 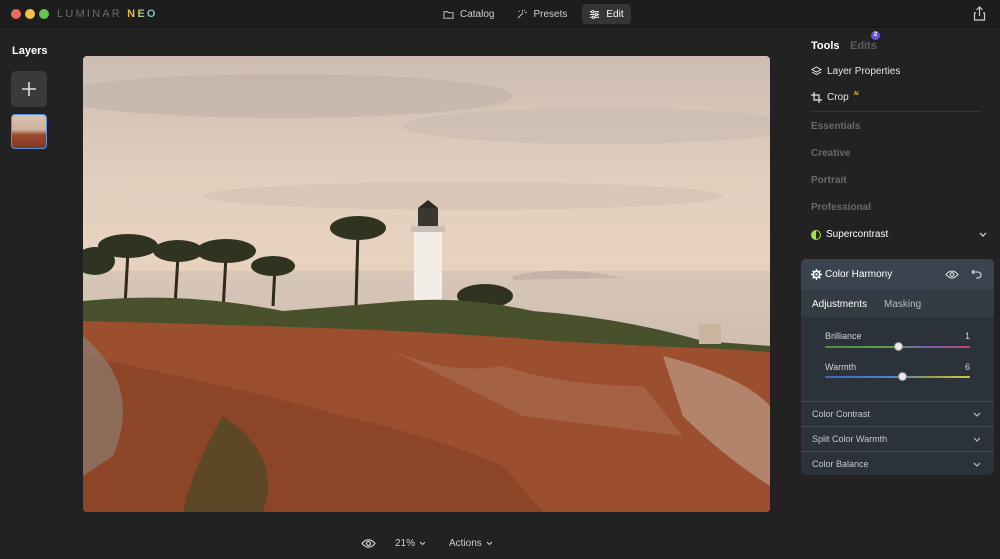 What do you see at coordinates (830, 153) in the screenshot?
I see `category-creative: Creative` at bounding box center [830, 153].